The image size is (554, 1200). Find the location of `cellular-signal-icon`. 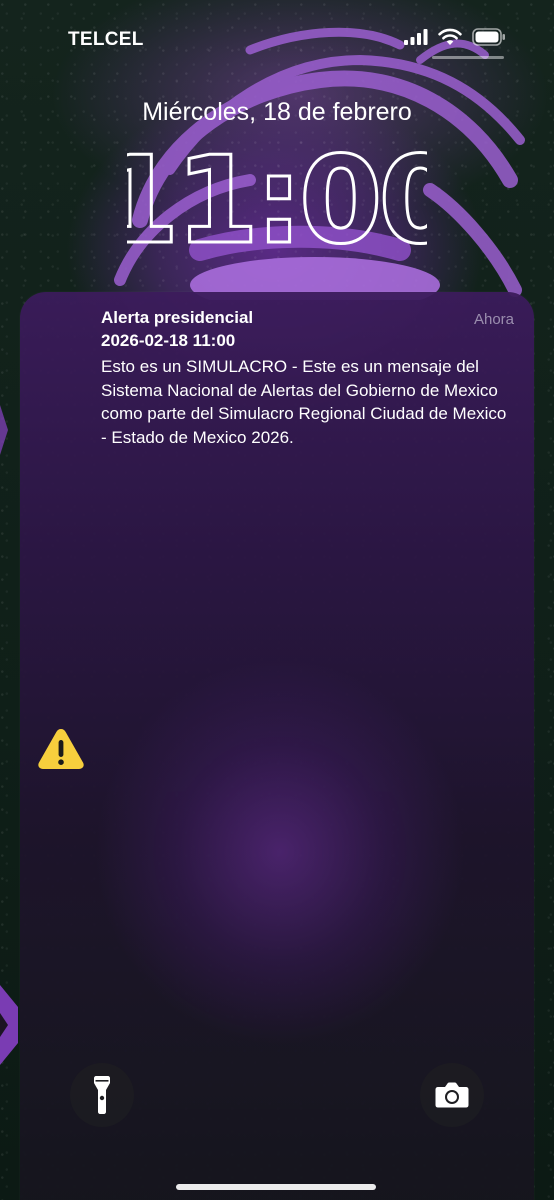

cellular-signal-icon is located at coordinates (416, 37).